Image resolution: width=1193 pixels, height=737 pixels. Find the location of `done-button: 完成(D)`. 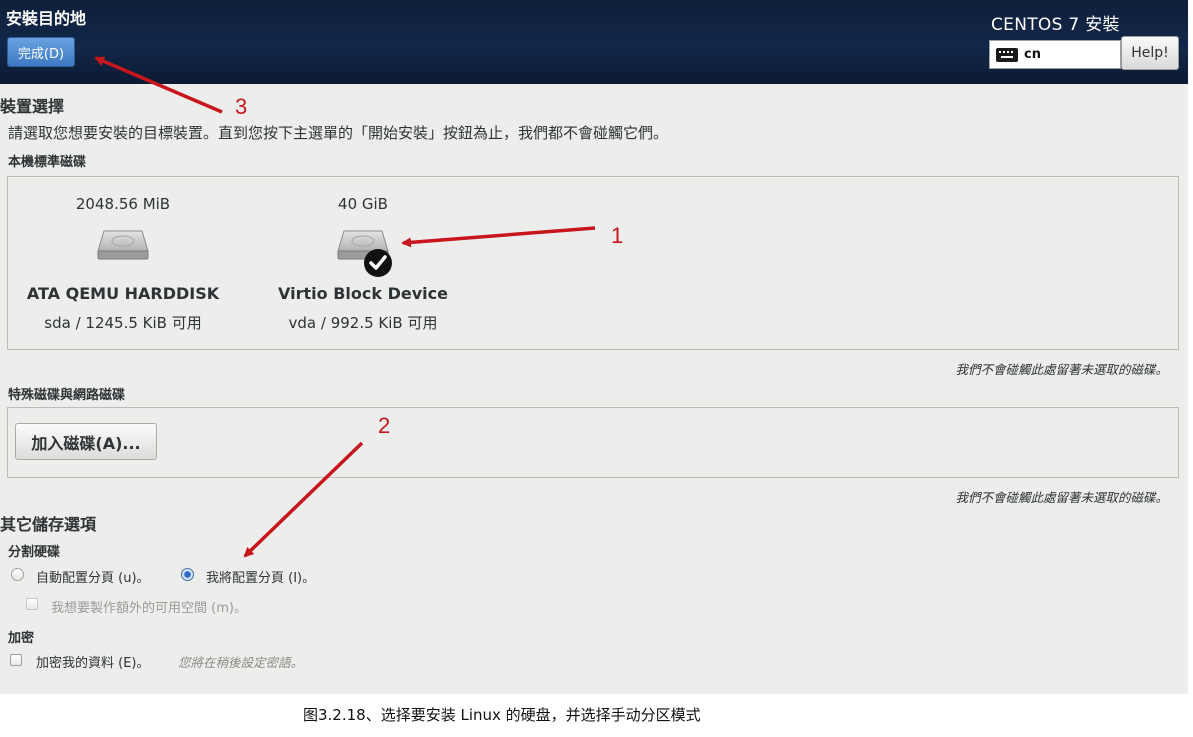

done-button: 完成(D) is located at coordinates (41, 52).